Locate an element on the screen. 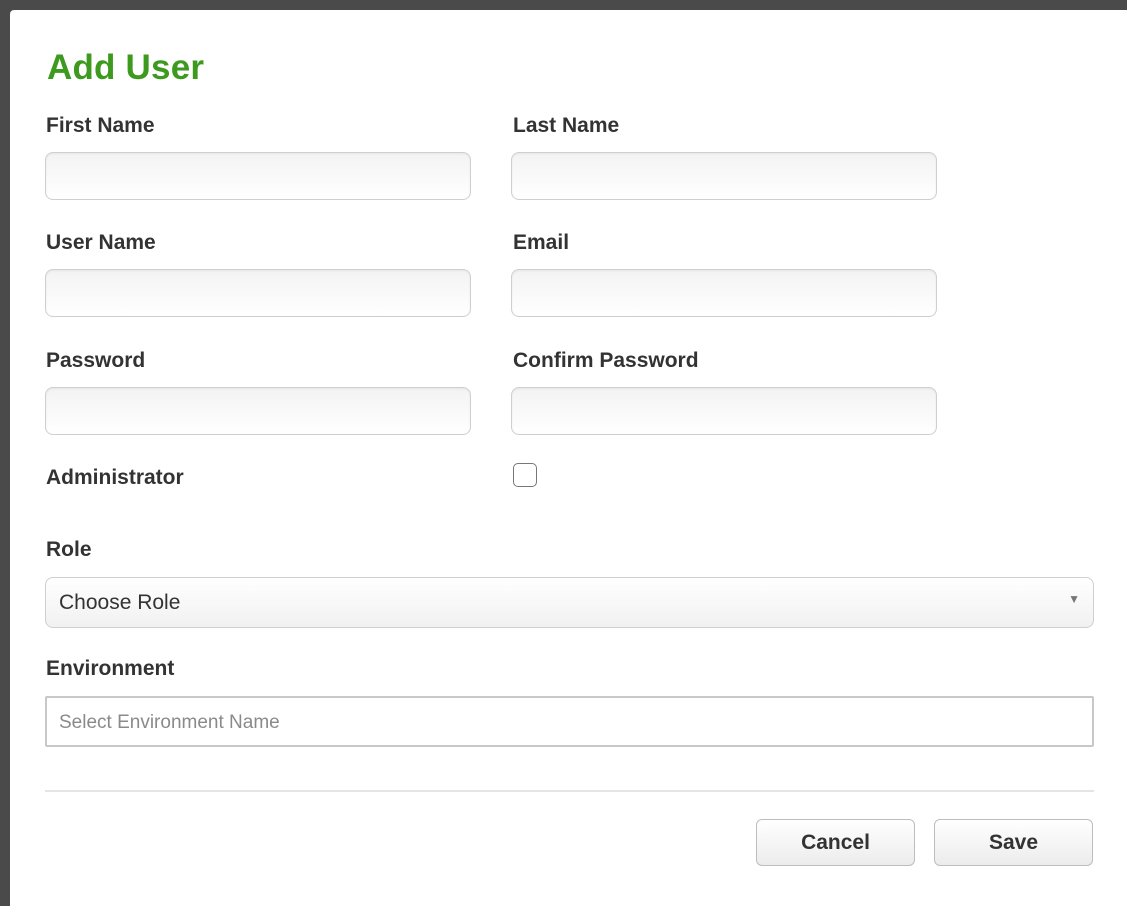 This screenshot has height=906, width=1127. email-input is located at coordinates (724, 293).